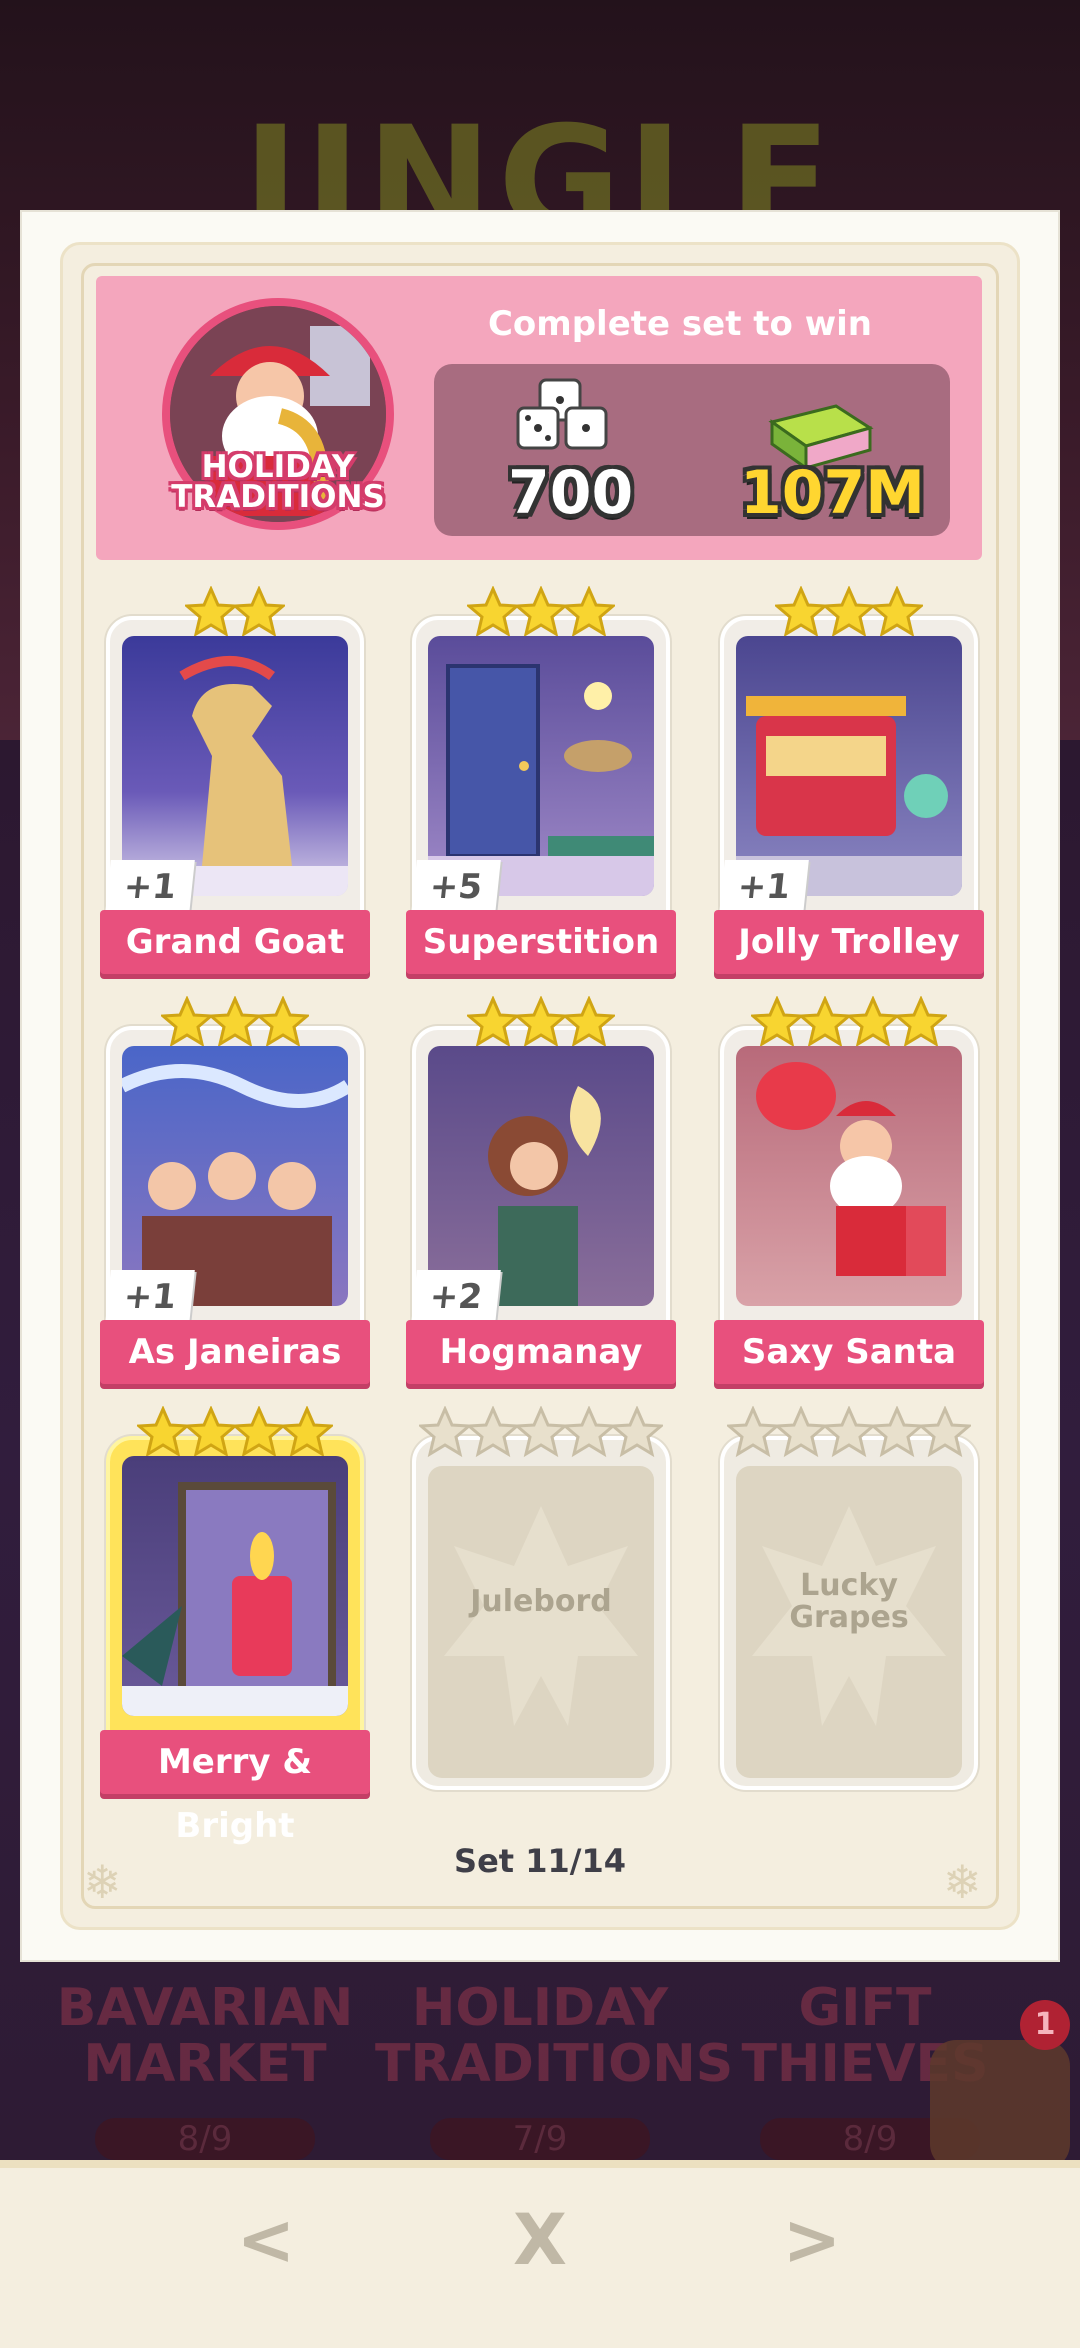 The height and width of the screenshot is (2348, 1080). I want to click on card-name: Lucky Grapes, so click(849, 1601).